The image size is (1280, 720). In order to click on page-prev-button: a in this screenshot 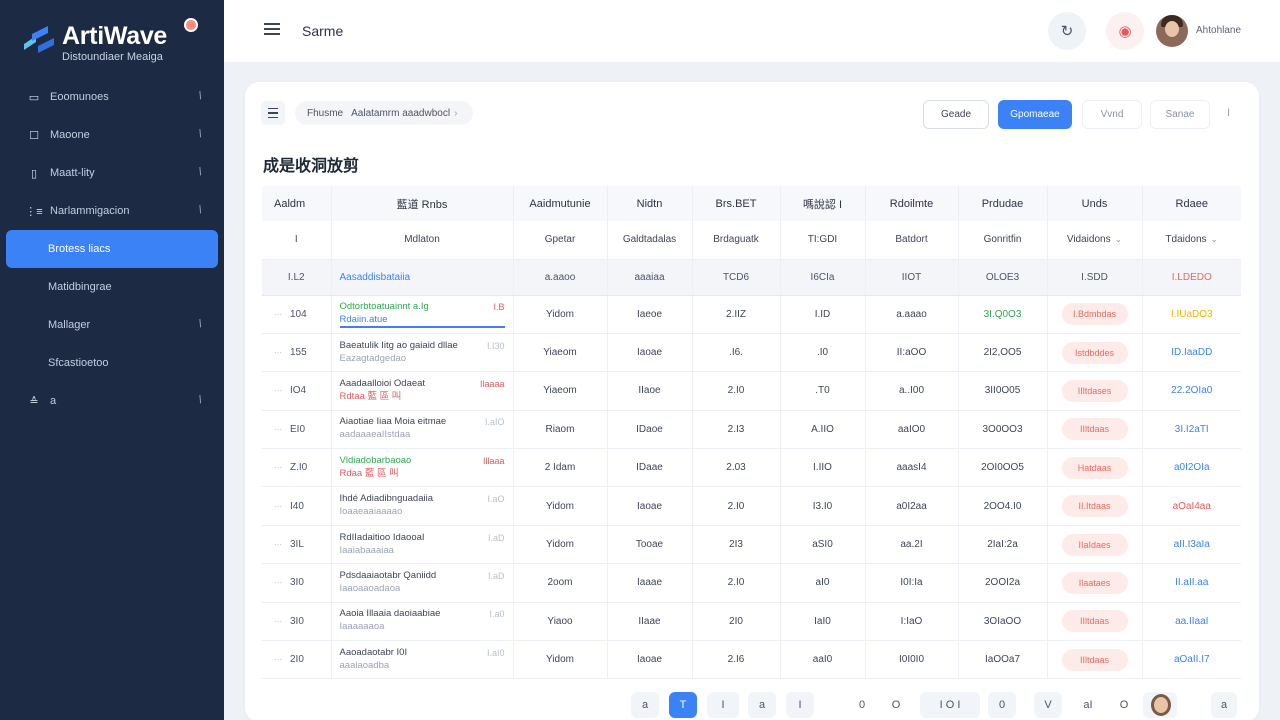, I will do `click(645, 705)`.